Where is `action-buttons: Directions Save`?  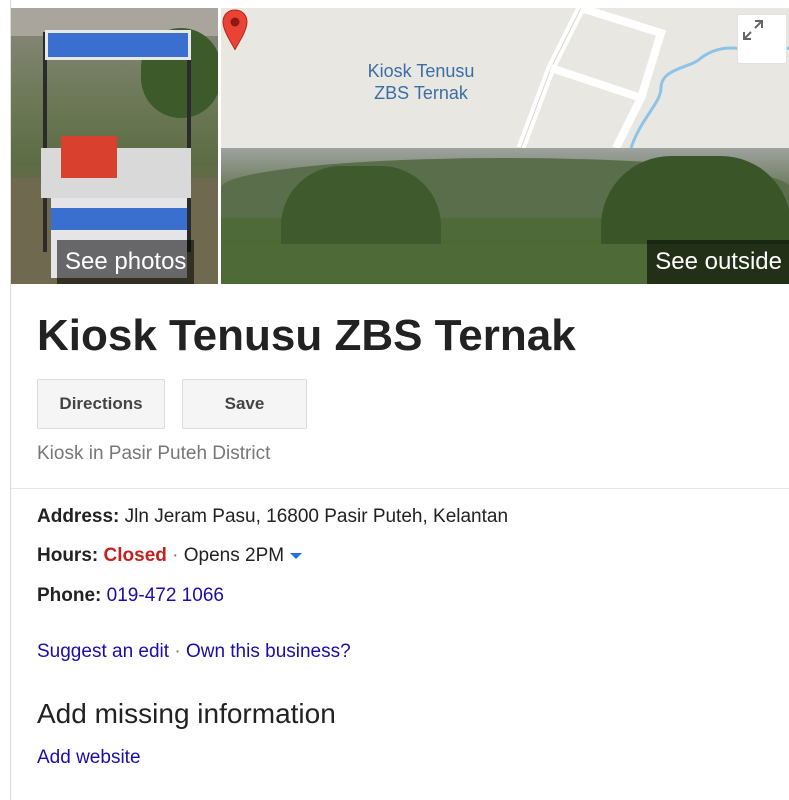
action-buttons: Directions Save is located at coordinates (172, 404).